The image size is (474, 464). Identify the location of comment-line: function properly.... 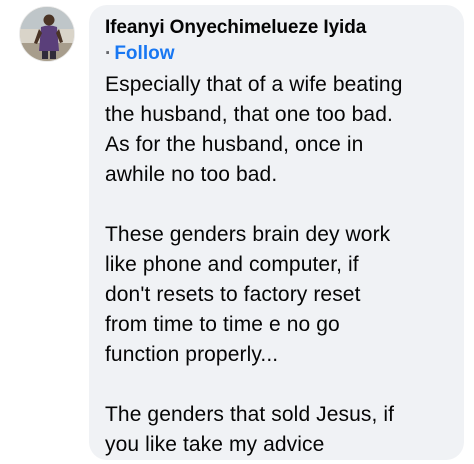
(192, 354).